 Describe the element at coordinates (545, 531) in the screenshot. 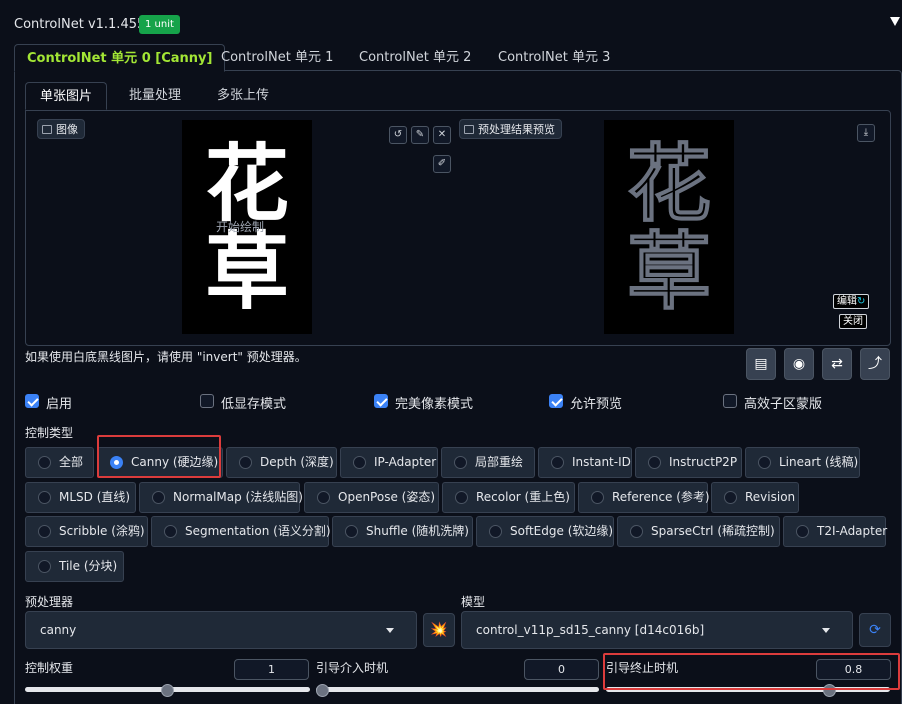

I see `control-type-option: SoftEdge (软边缘)` at that location.